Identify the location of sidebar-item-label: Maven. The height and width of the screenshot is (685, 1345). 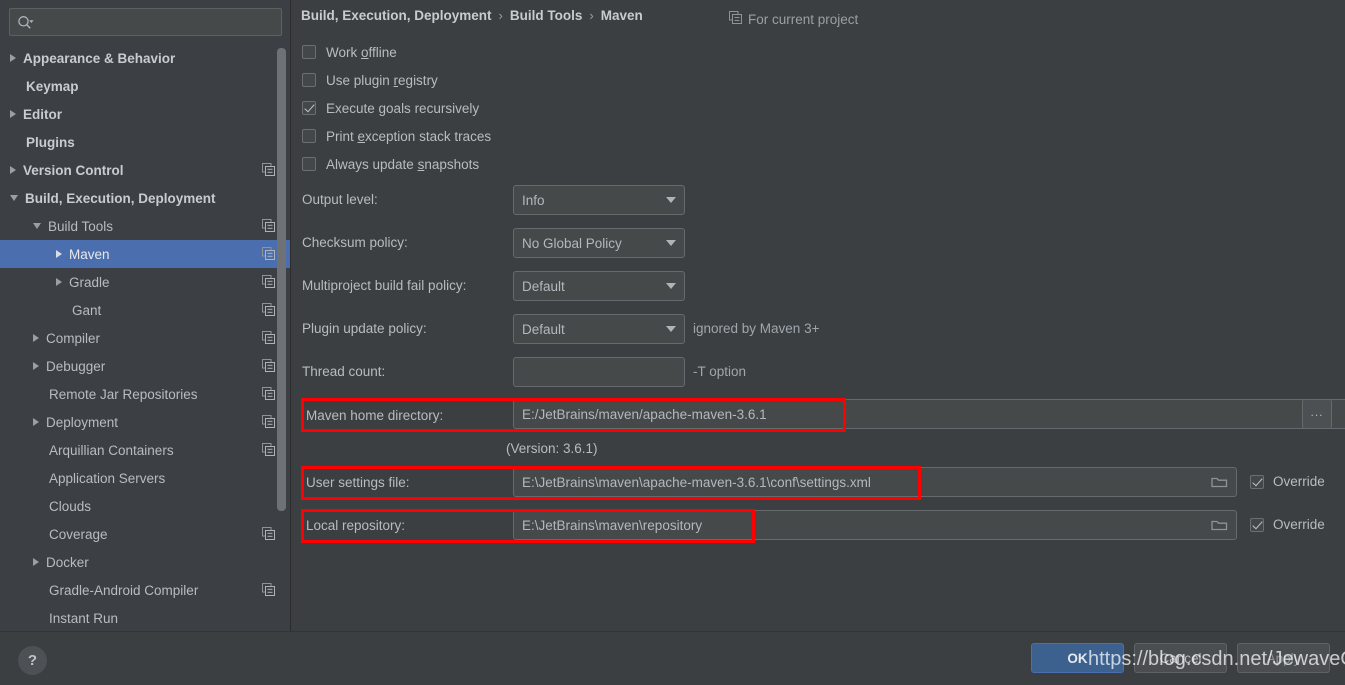
(89, 254).